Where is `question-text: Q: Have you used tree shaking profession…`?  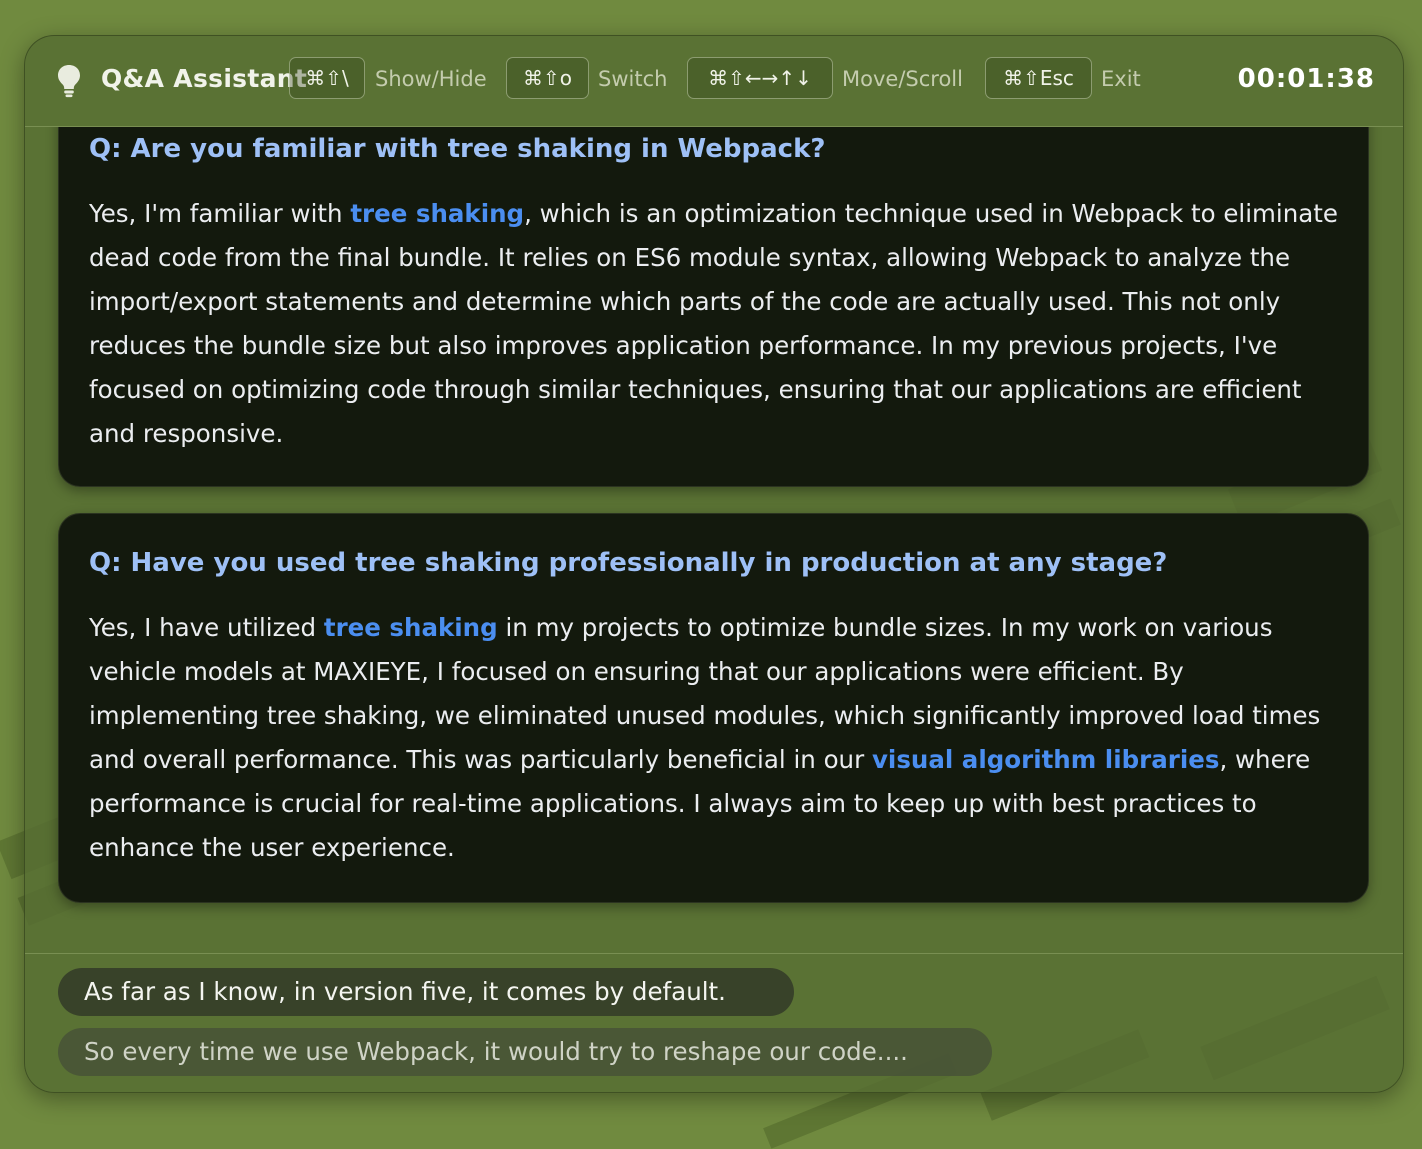 question-text: Q: Have you used tree shaking profession… is located at coordinates (628, 563).